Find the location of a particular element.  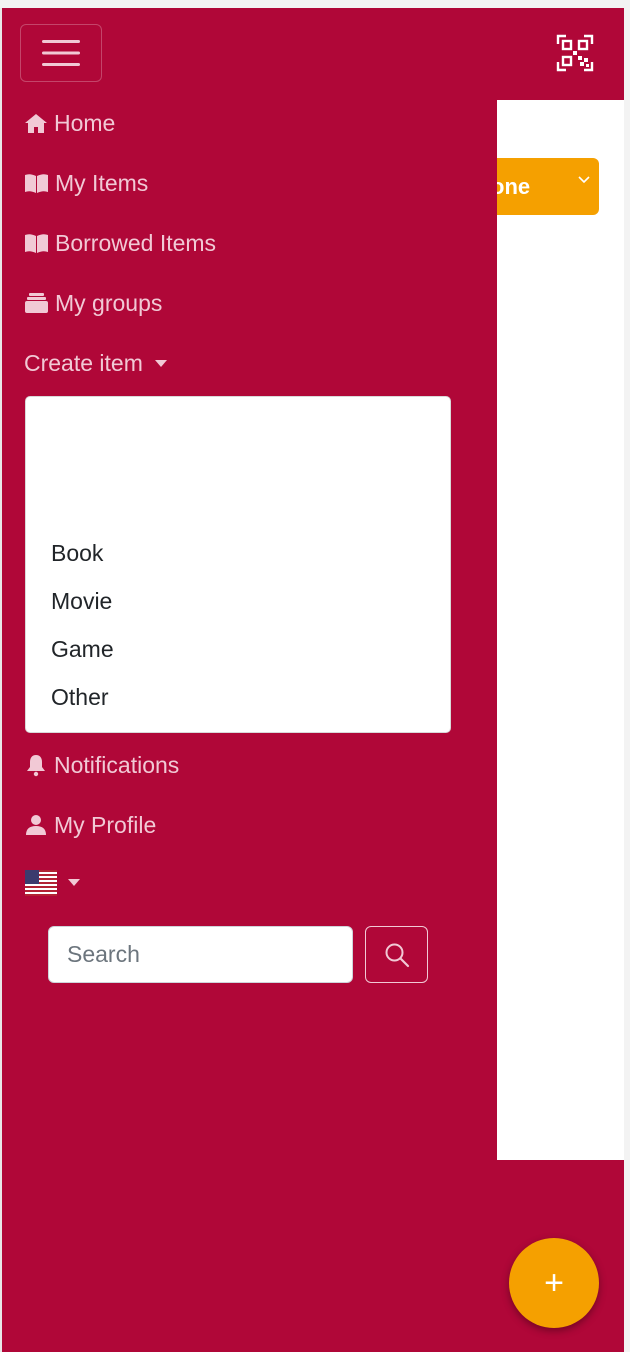

menu-item-label: Other is located at coordinates (80, 696).